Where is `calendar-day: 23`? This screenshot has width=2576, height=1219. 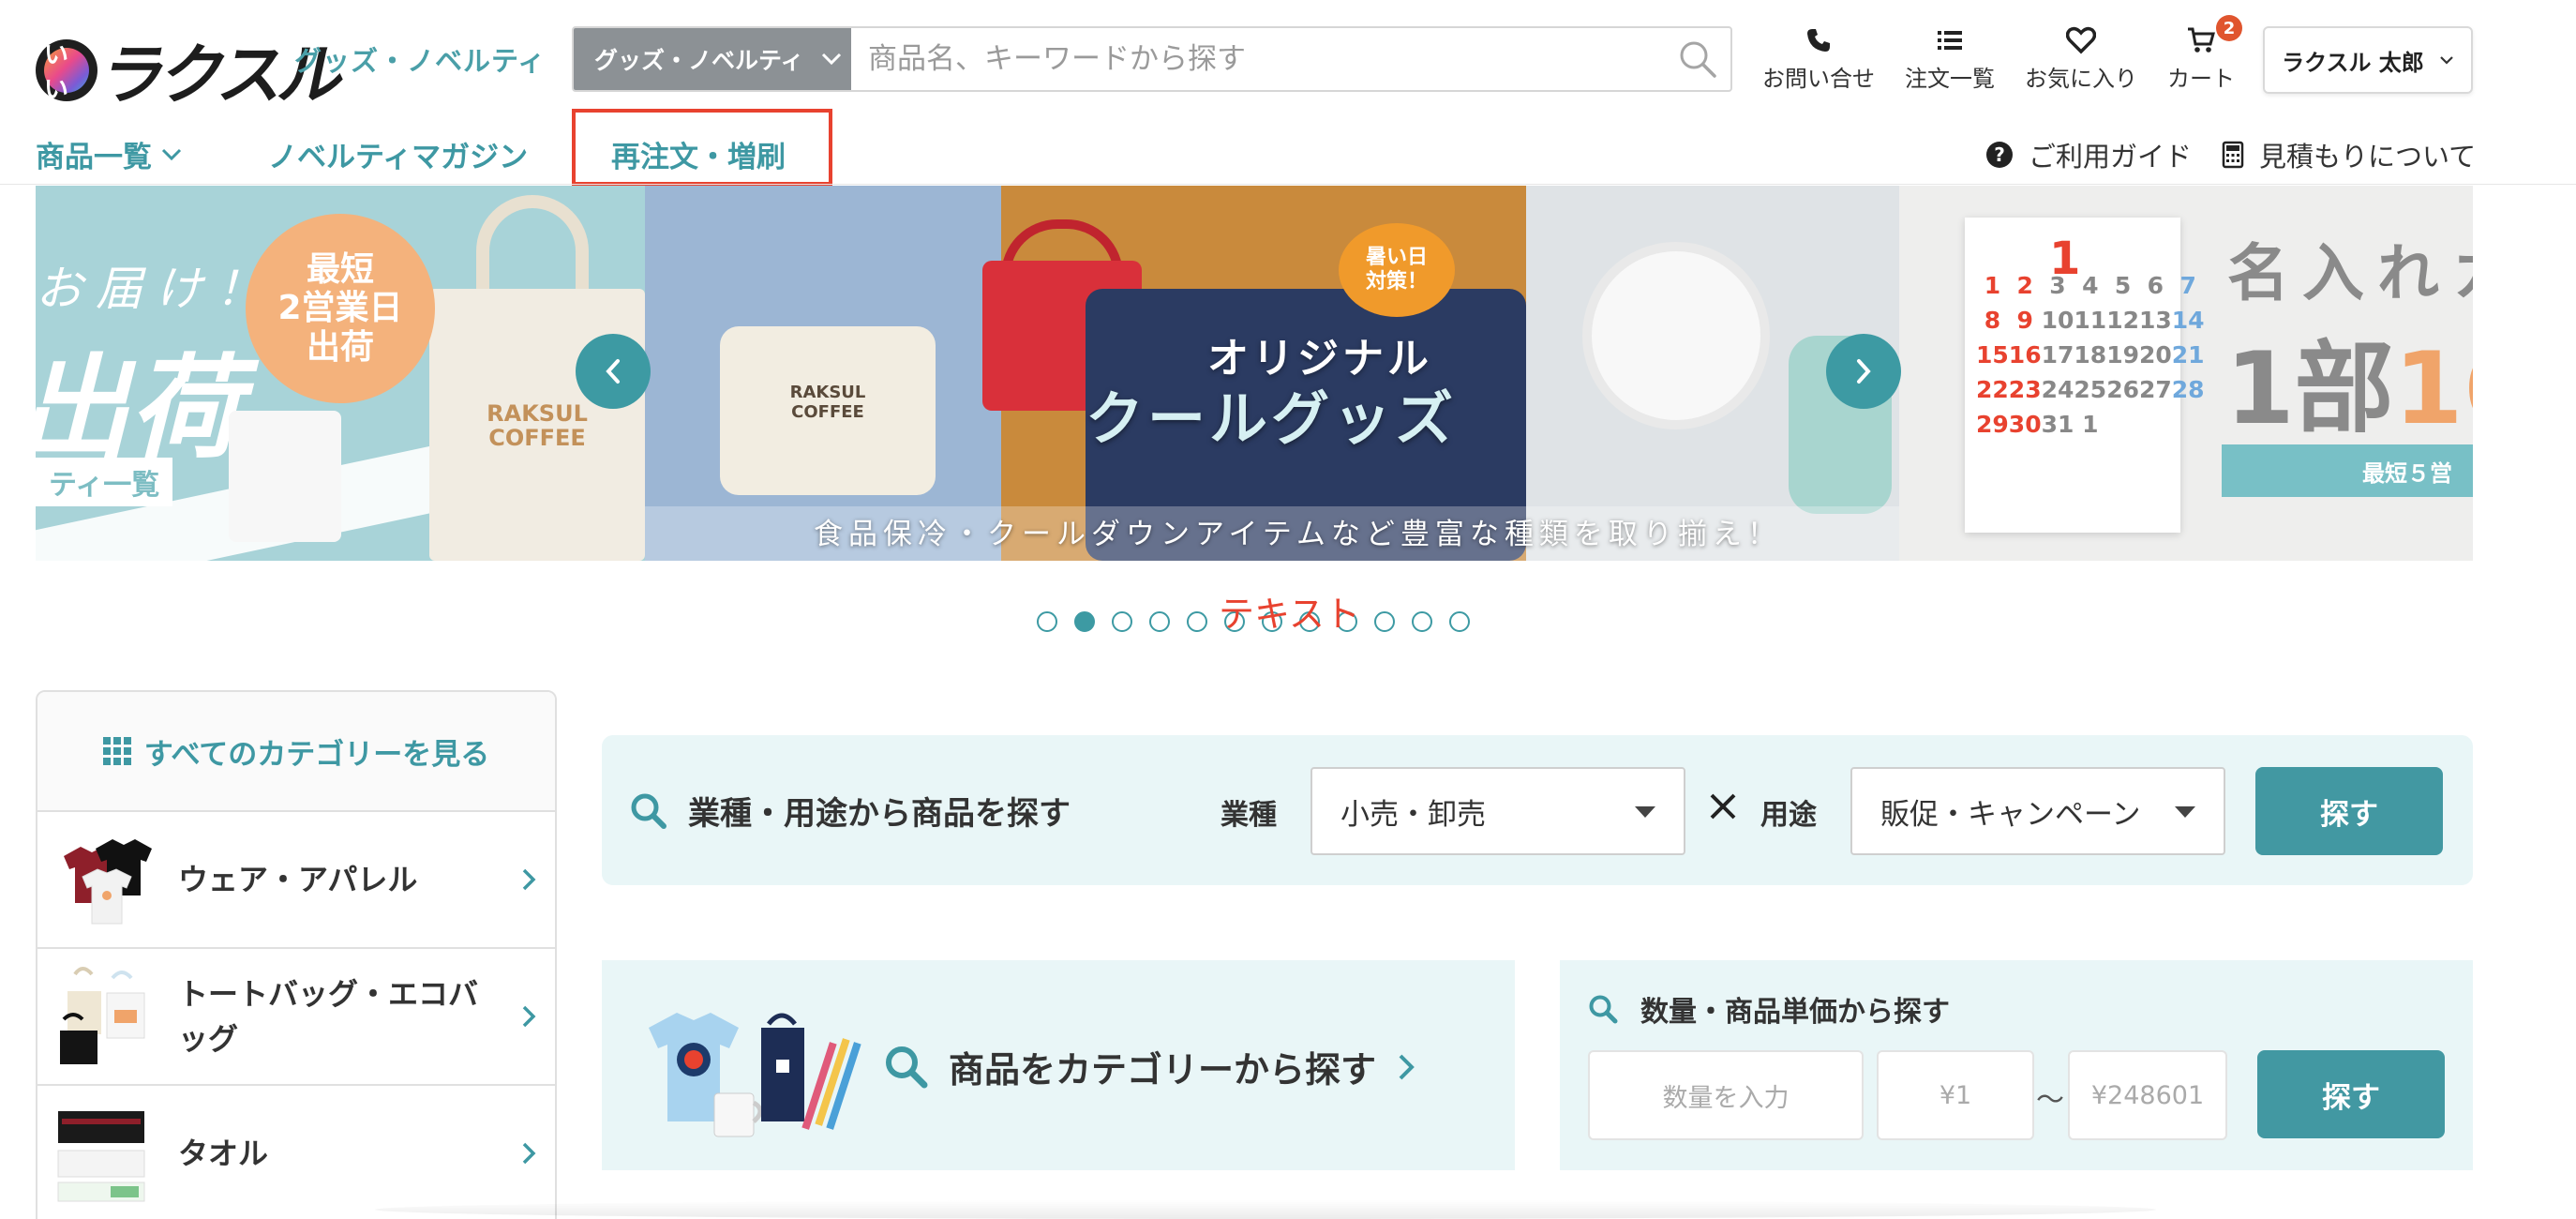
calendar-day: 23 is located at coordinates (2025, 390).